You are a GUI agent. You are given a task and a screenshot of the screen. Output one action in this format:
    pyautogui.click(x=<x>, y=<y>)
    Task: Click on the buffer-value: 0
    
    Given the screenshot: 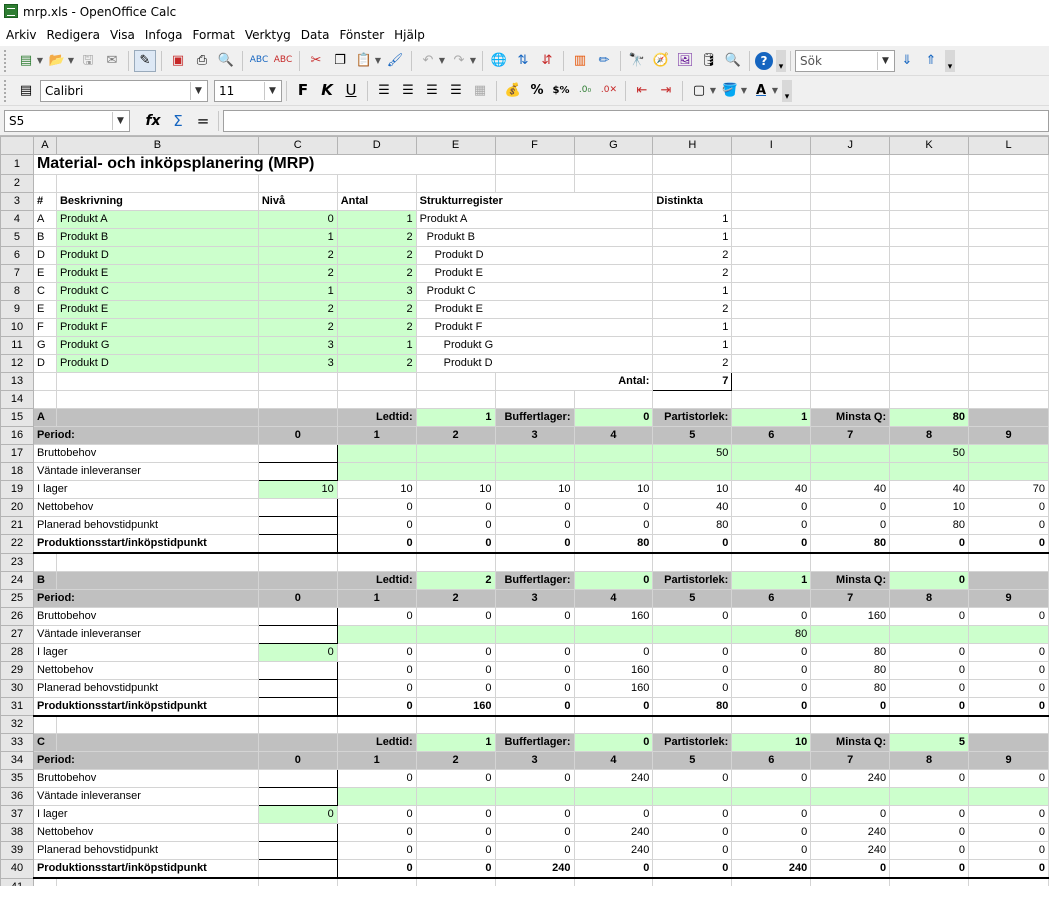 What is the action you would take?
    pyautogui.click(x=613, y=742)
    